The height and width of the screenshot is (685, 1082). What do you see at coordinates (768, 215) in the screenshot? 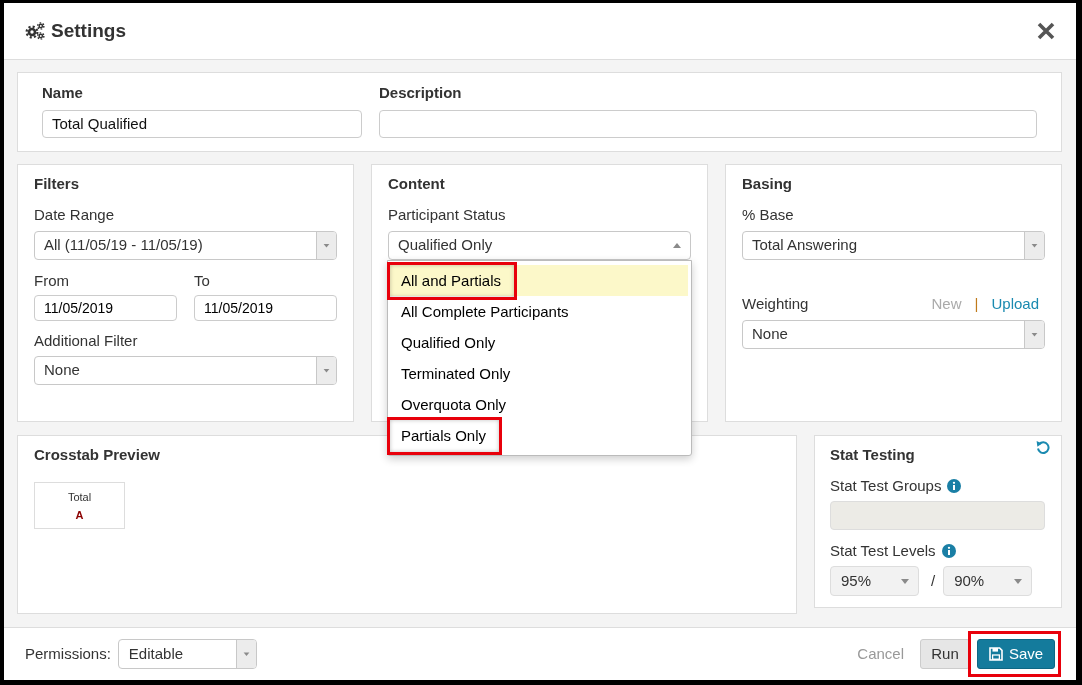
I see `field-label: % Base` at bounding box center [768, 215].